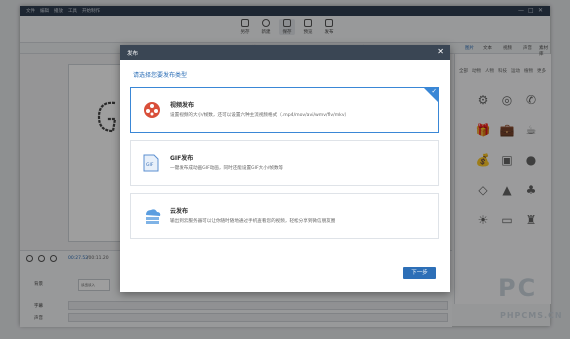  What do you see at coordinates (284, 216) in the screenshot?
I see `option-cloud-publish: 云发布 输出到云服务器可以让你随时随地通过手机查看您的视频，轻松分享到微信朋友圈` at bounding box center [284, 216].